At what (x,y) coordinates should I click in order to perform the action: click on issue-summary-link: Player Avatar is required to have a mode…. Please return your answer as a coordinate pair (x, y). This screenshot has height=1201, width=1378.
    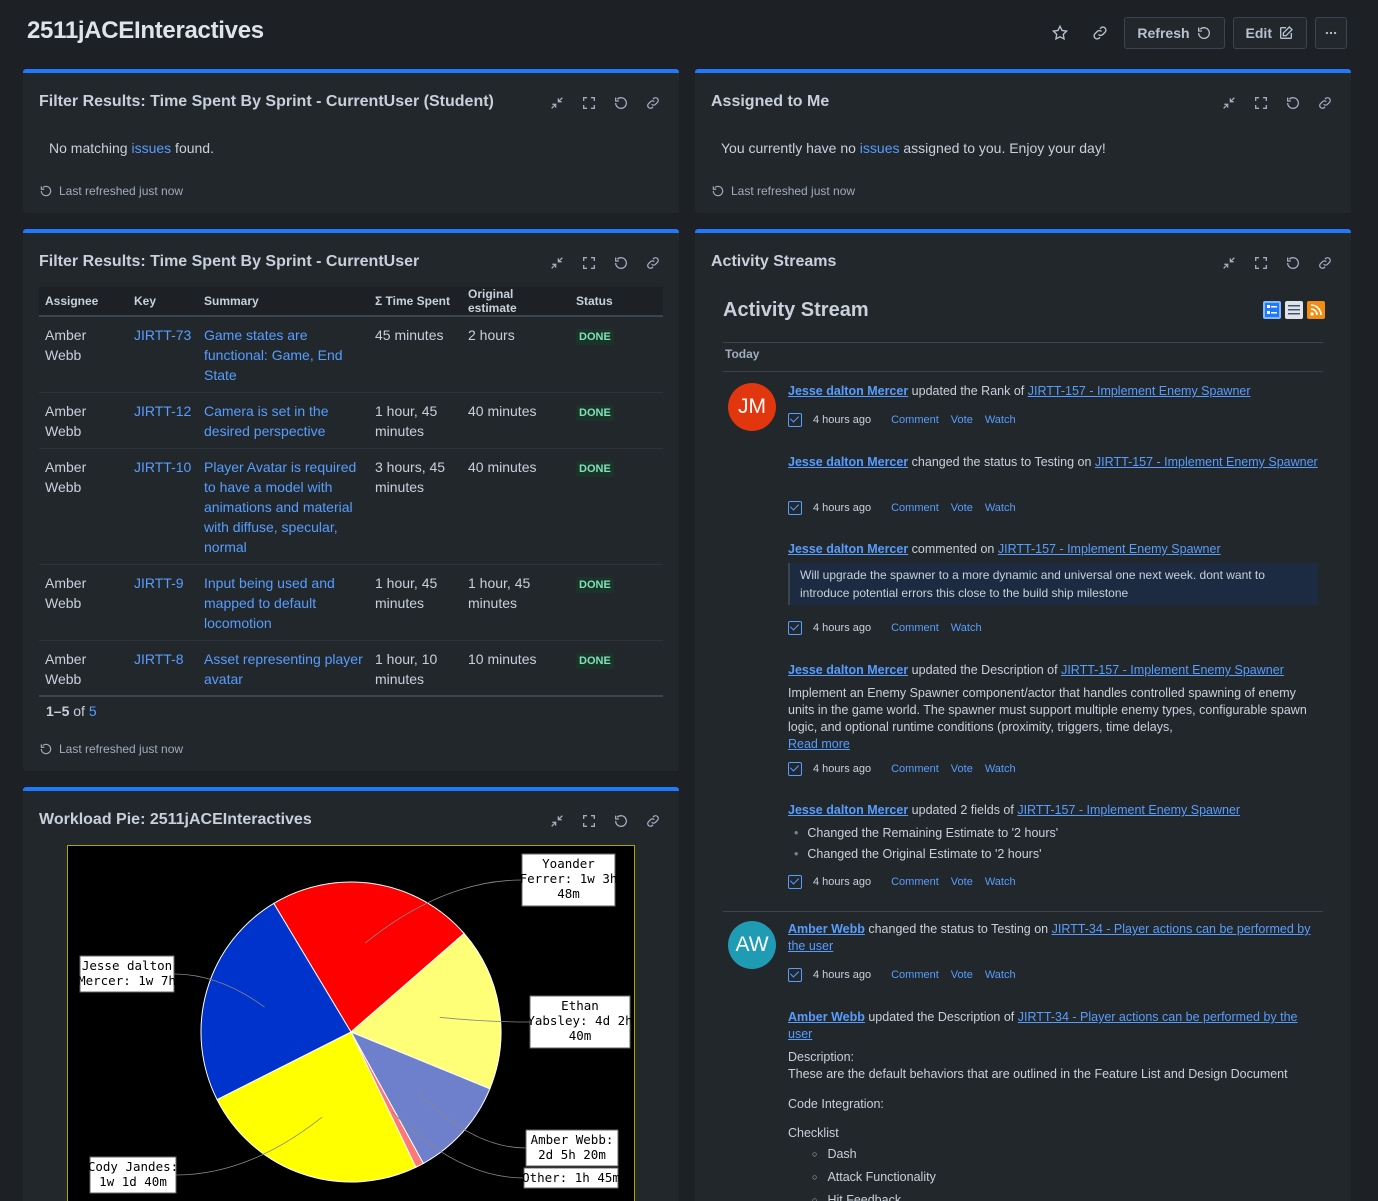
    Looking at the image, I should click on (280, 507).